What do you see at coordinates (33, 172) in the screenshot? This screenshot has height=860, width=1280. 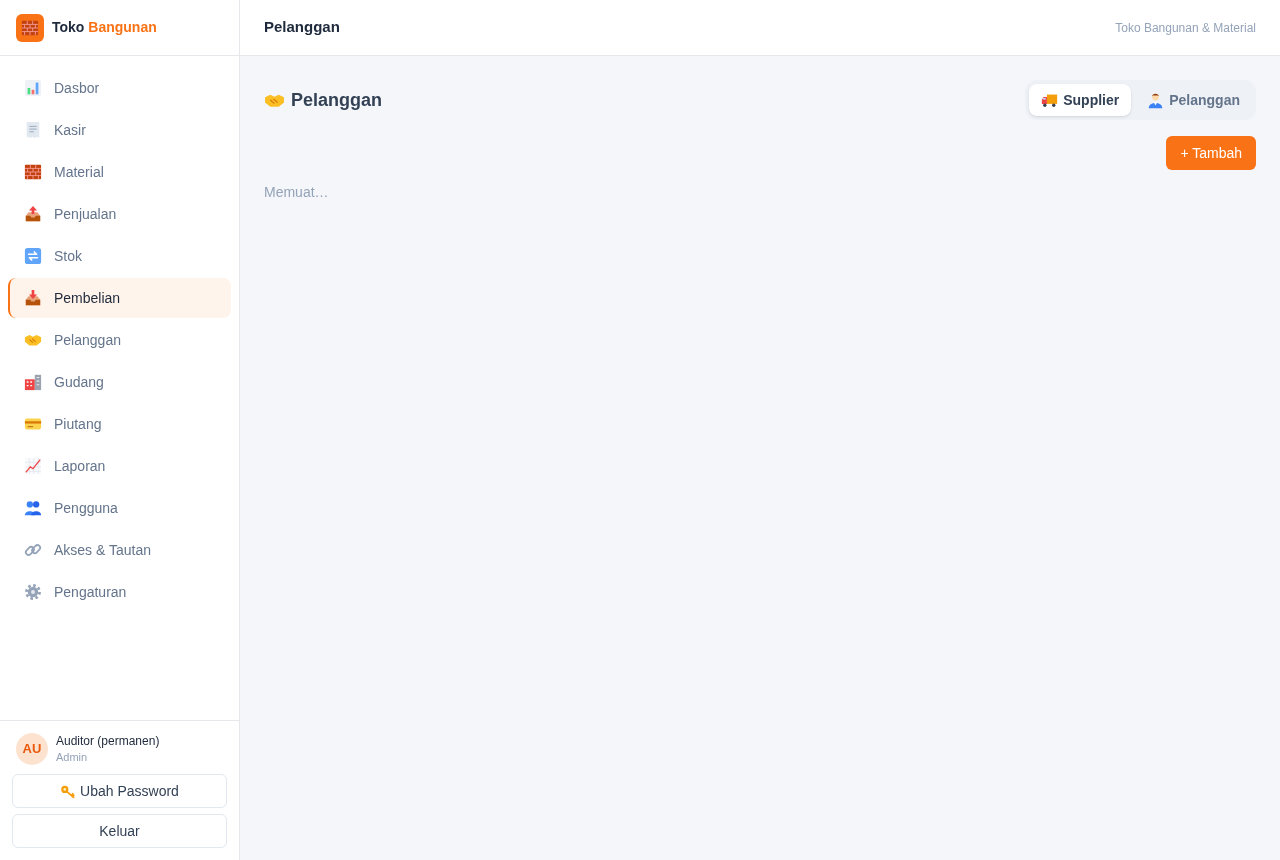 I see `brick-wall-icon` at bounding box center [33, 172].